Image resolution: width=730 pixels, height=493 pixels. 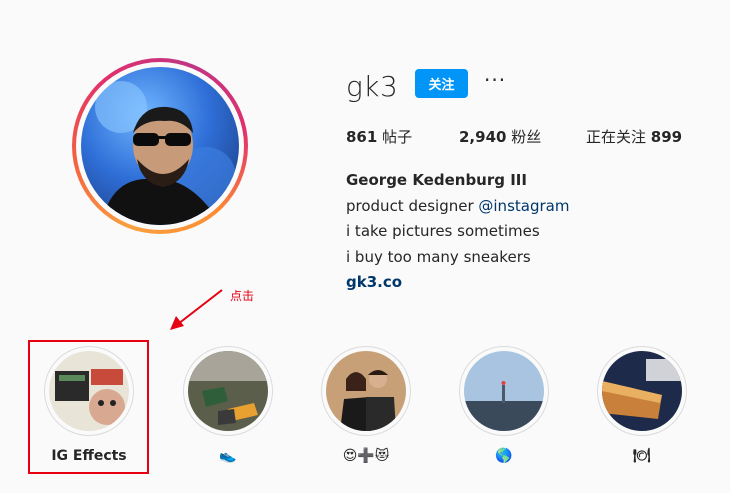 I want to click on highlight-food, so click(x=642, y=391).